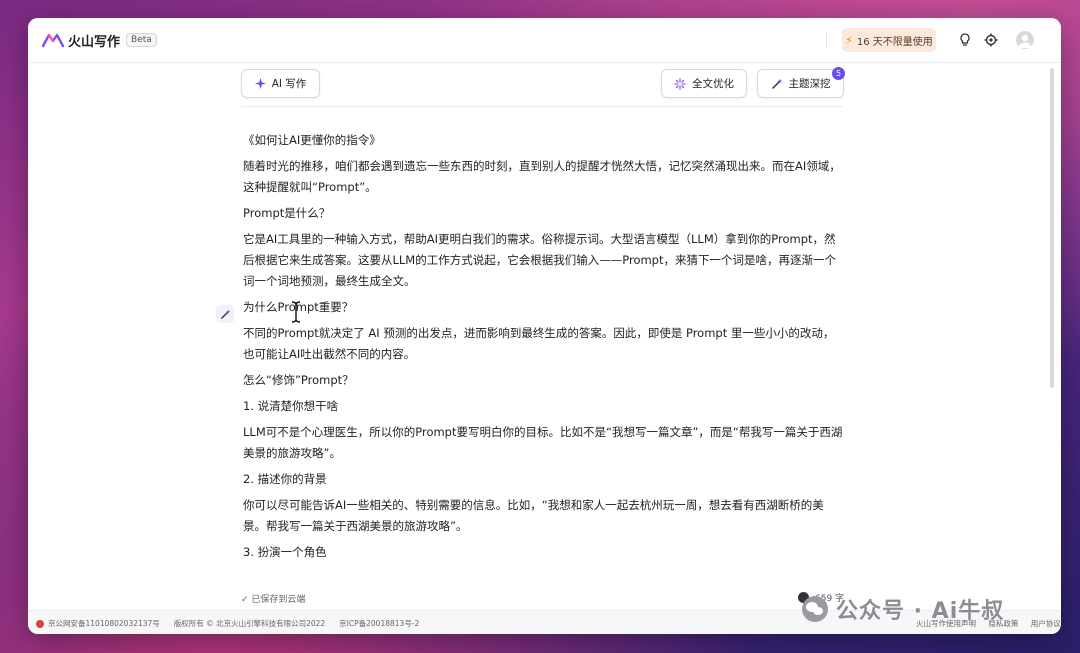 The height and width of the screenshot is (653, 1080). I want to click on trial-label: 16 天不限量使用, so click(894, 42).